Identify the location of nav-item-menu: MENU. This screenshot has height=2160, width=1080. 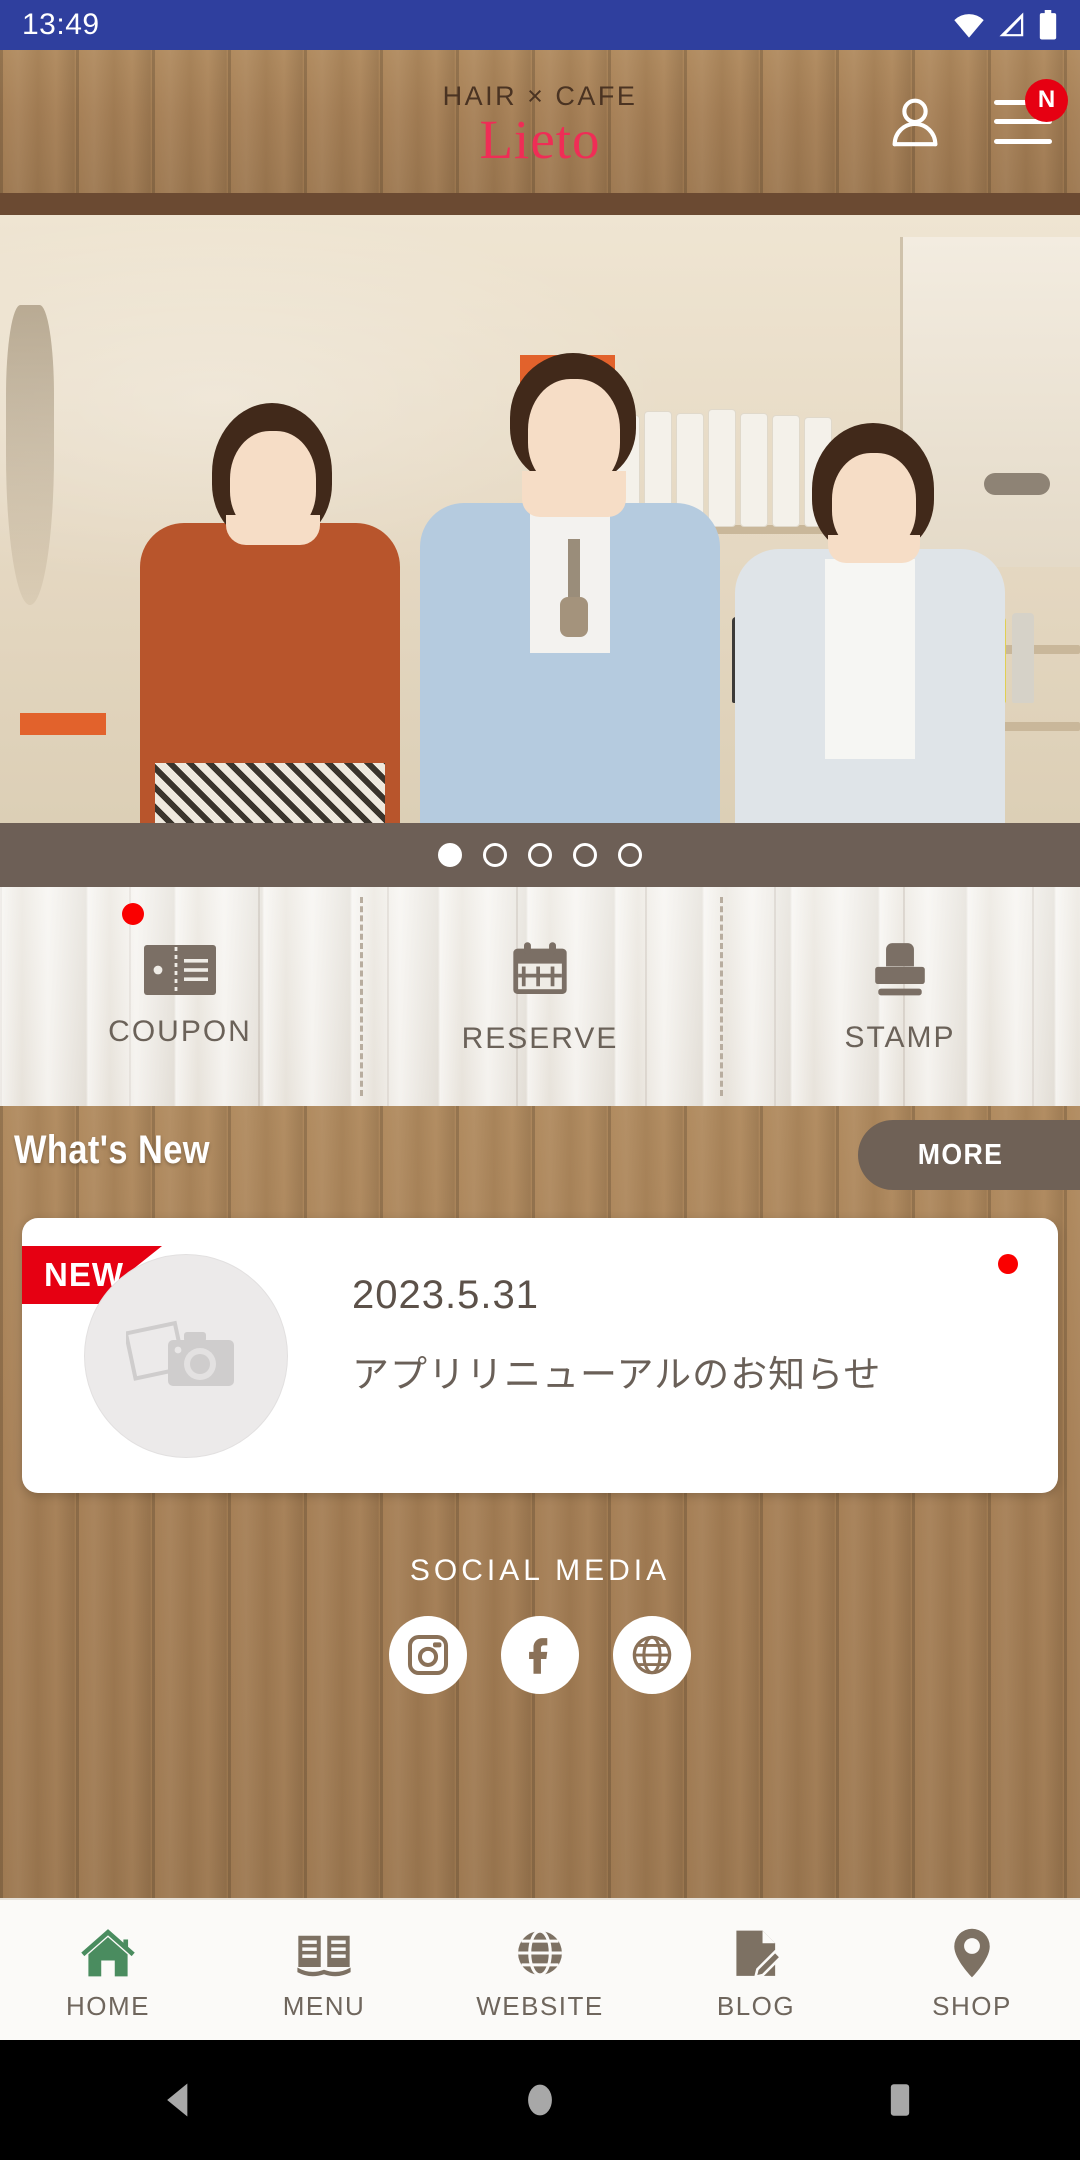
(324, 1970).